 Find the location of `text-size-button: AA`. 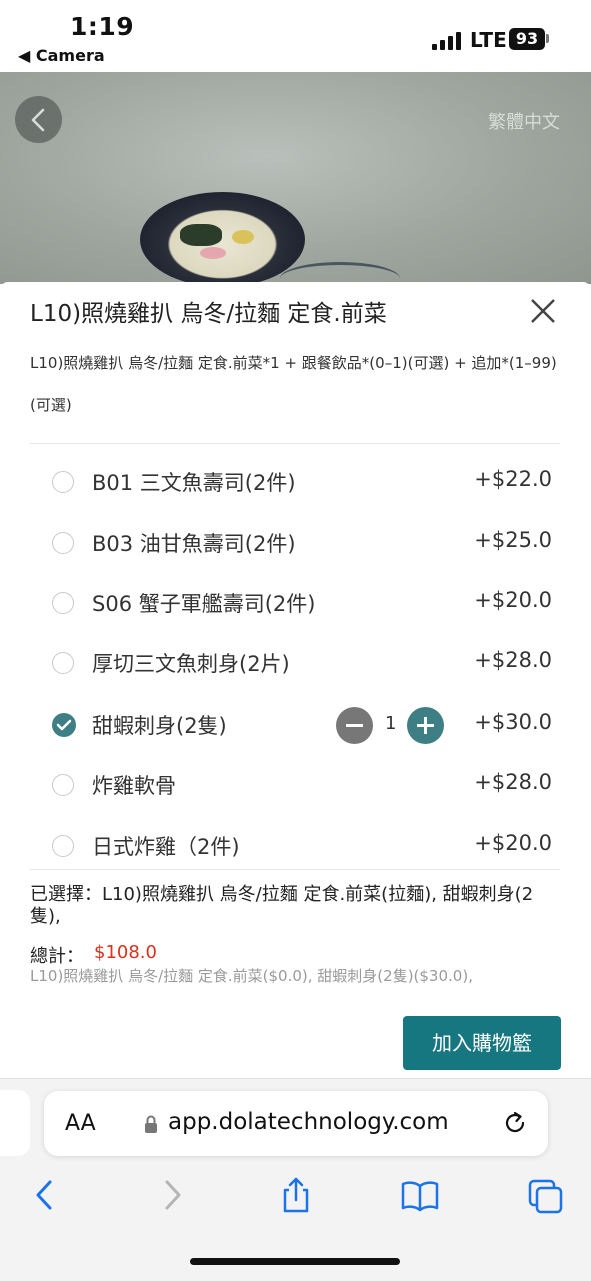

text-size-button: AA is located at coordinates (80, 1123).